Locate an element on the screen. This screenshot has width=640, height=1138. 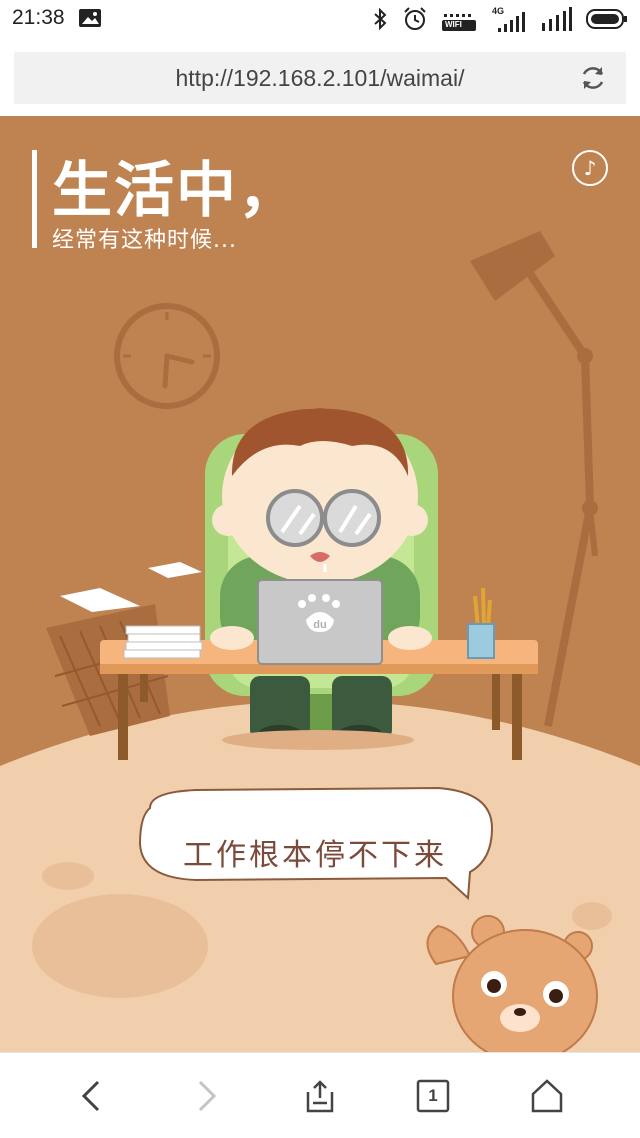
url-text: http://192.168.2.101/waimai/ is located at coordinates (320, 78).